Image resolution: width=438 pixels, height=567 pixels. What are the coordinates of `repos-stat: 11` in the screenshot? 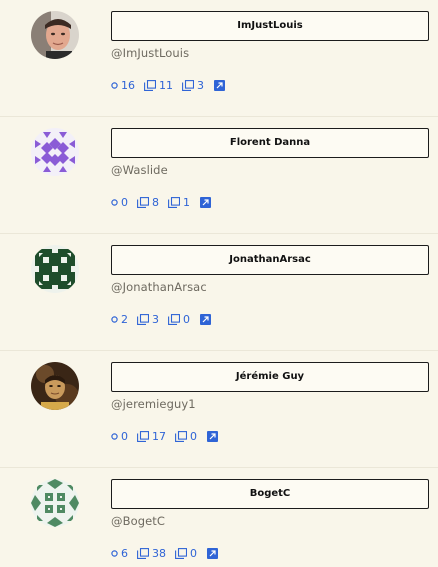 It's located at (158, 85).